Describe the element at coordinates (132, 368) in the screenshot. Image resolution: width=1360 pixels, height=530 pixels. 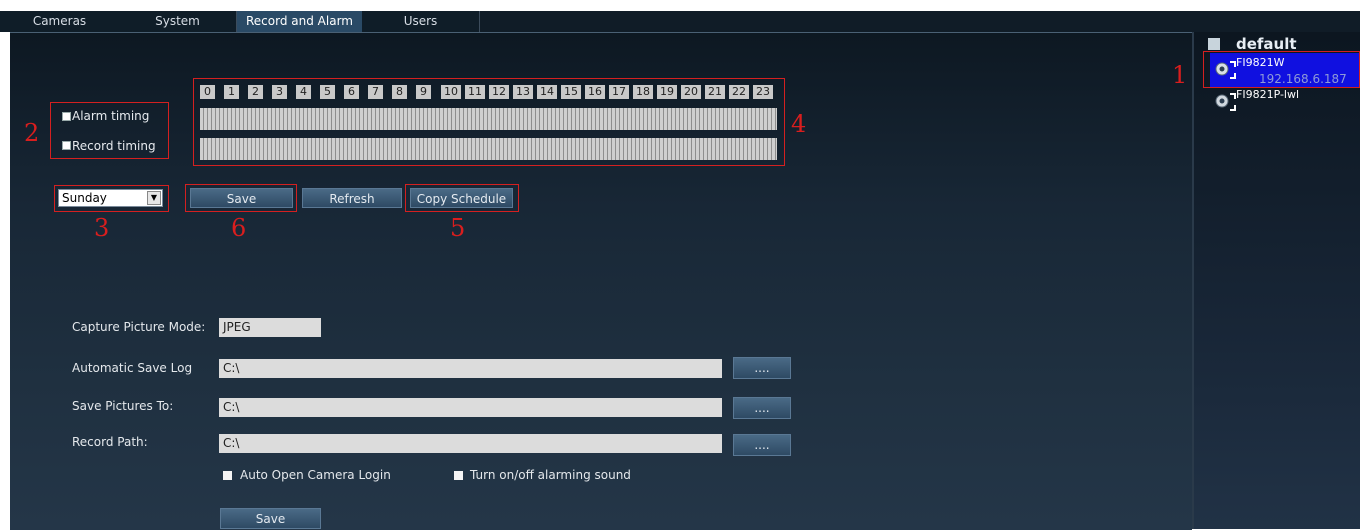
I see `auto-save-log-label: Automatic Save Log` at that location.